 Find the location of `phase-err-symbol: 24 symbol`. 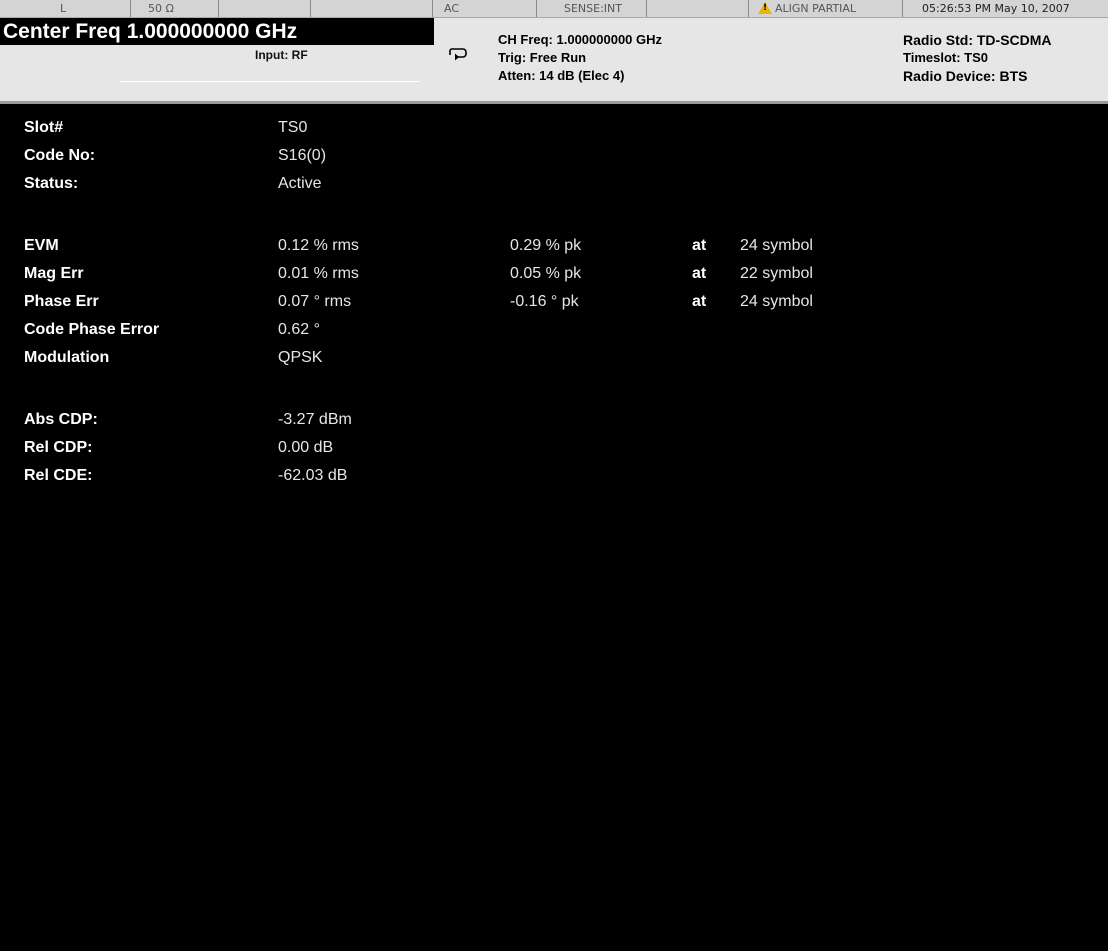

phase-err-symbol: 24 symbol is located at coordinates (776, 301).